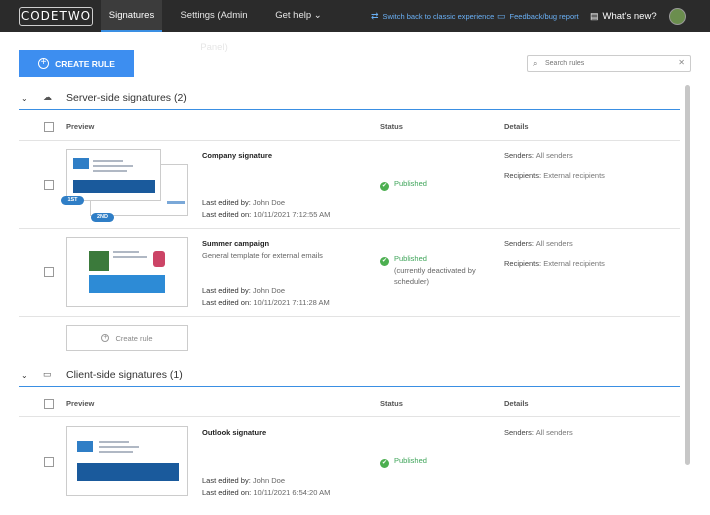 This screenshot has width=710, height=515. Describe the element at coordinates (535, 63) in the screenshot. I see `search-icon: ⌕` at that location.